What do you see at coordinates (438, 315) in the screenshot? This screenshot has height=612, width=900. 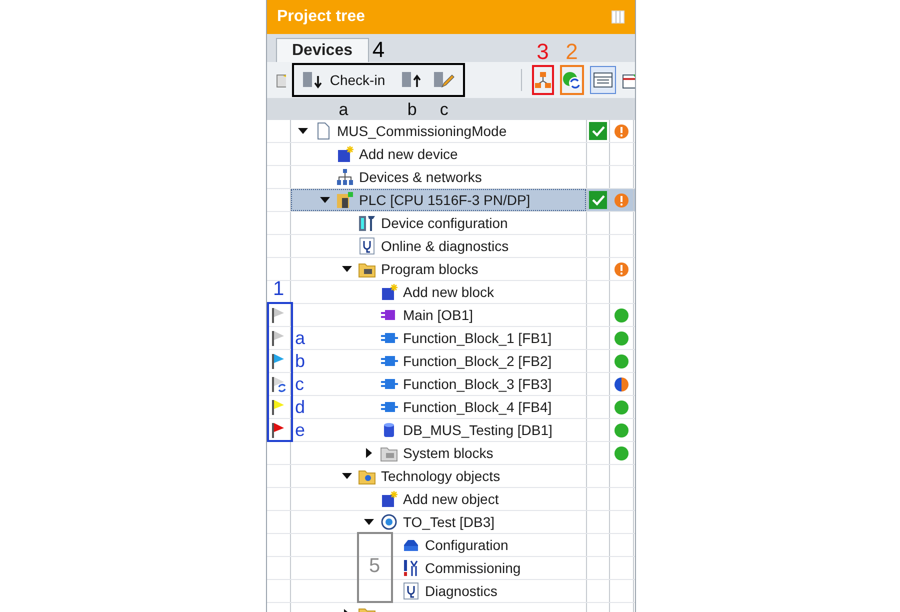 I see `tree-item-label: Main [OB1]` at bounding box center [438, 315].